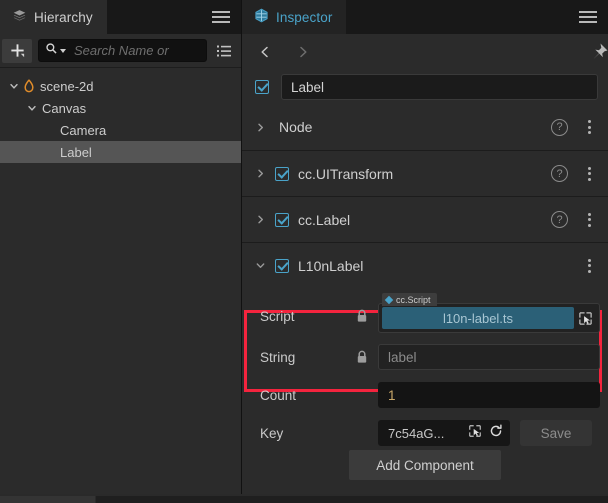  I want to click on layers-icon, so click(19, 17).